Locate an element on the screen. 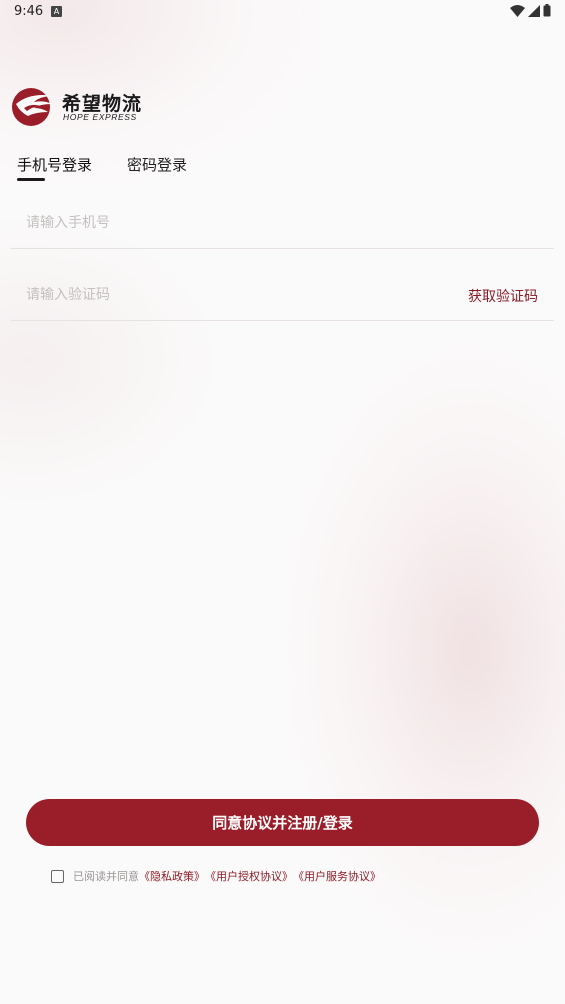 This screenshot has width=565, height=1004. agreement-row: 已阅读并同意 《隐私政策》 《用户授权协议》 《用户服务协议》 is located at coordinates (216, 876).